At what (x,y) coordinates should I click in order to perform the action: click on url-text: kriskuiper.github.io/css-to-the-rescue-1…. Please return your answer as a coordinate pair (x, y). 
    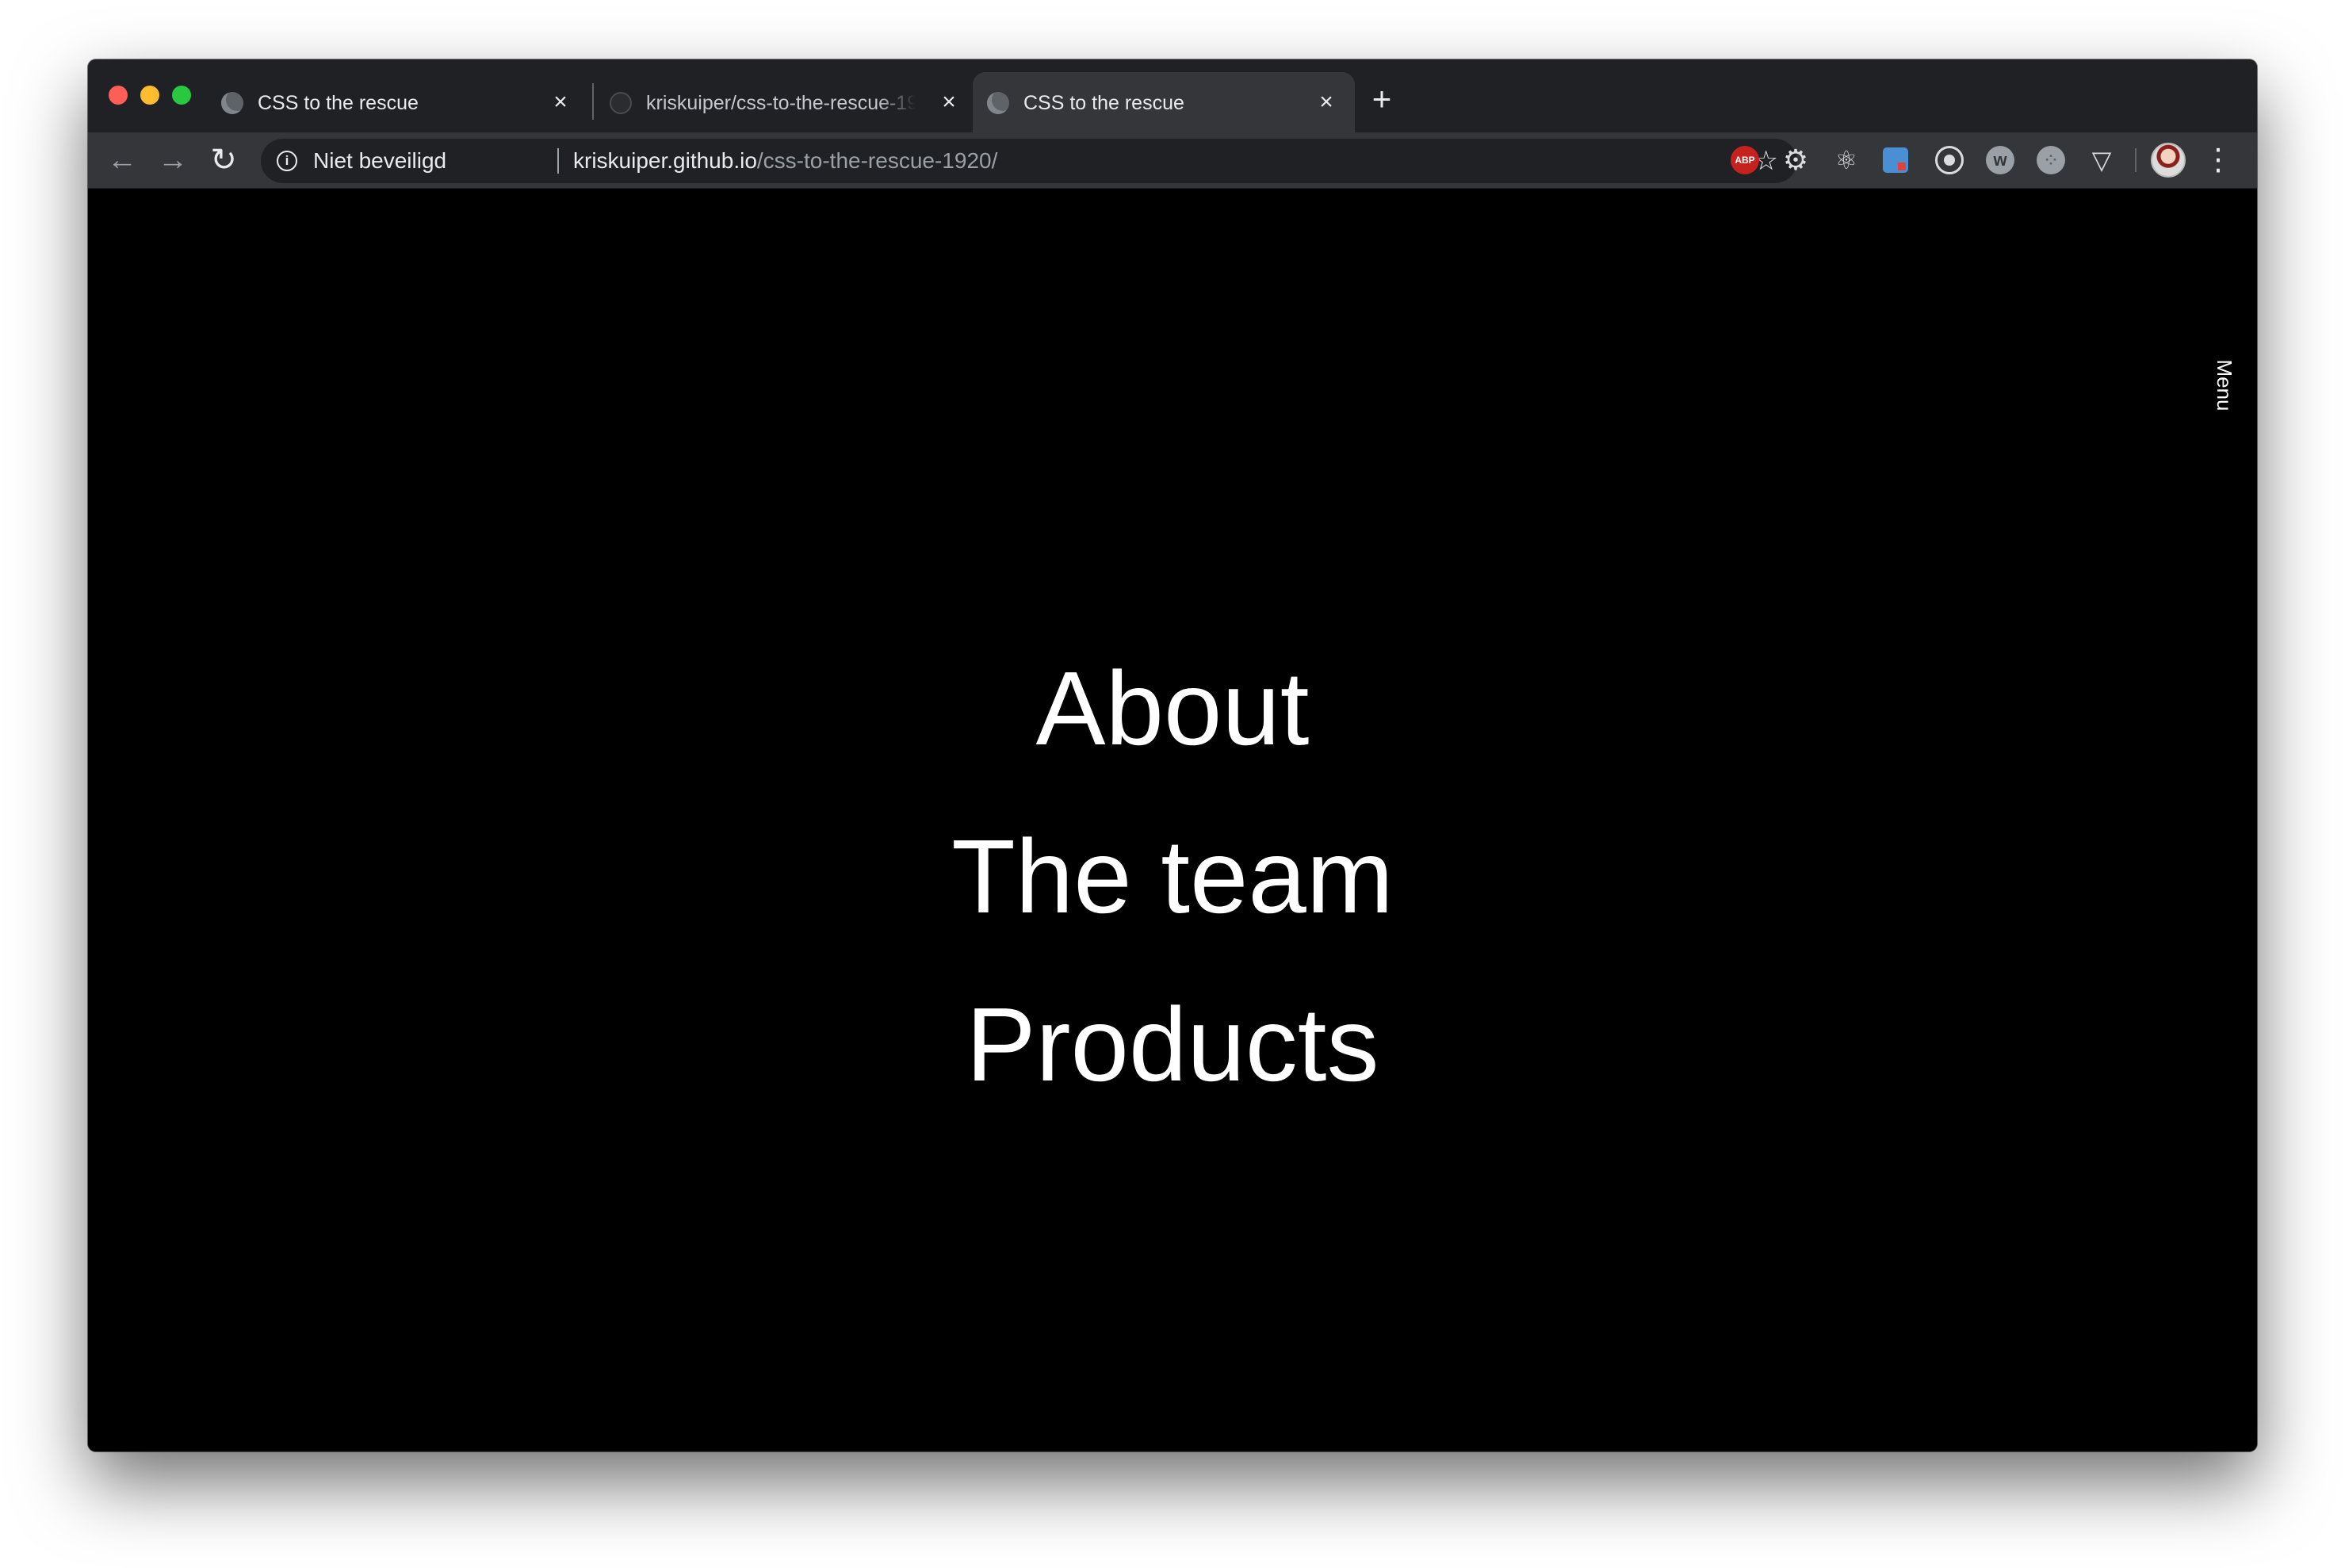
    Looking at the image, I should click on (785, 161).